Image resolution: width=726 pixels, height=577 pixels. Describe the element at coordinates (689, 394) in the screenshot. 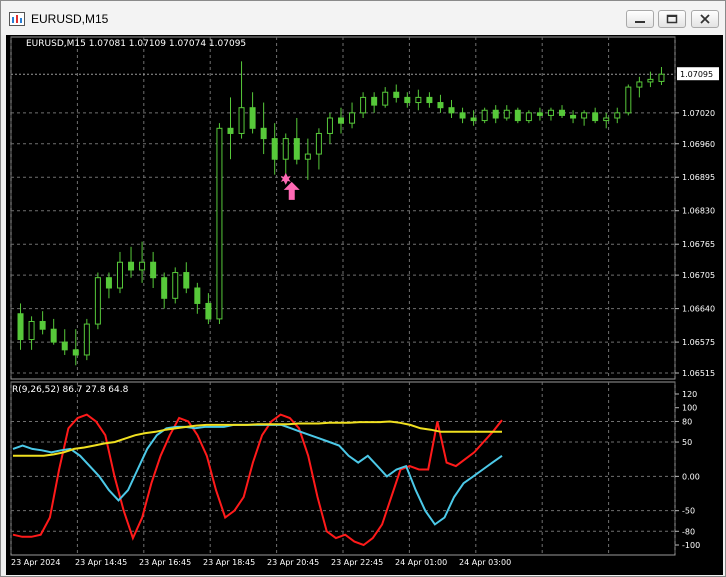

I see `osc-tick-label: 120` at that location.